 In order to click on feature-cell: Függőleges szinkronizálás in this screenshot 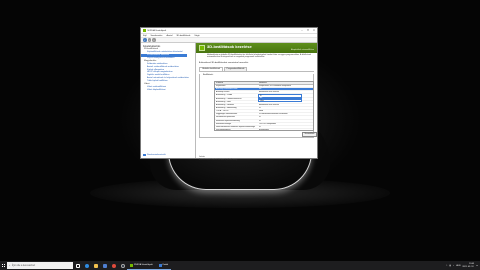, I will do `click(227, 114)`.